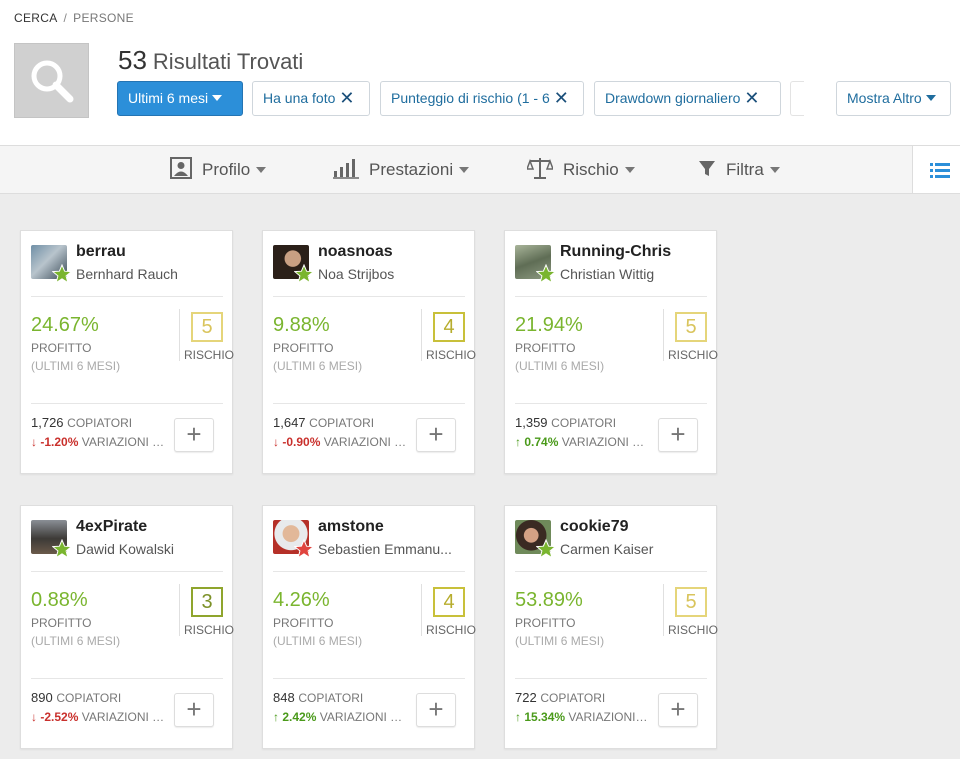 The width and height of the screenshot is (960, 759). What do you see at coordinates (36, 18) in the screenshot?
I see `breadcrumb-root: CERCA` at bounding box center [36, 18].